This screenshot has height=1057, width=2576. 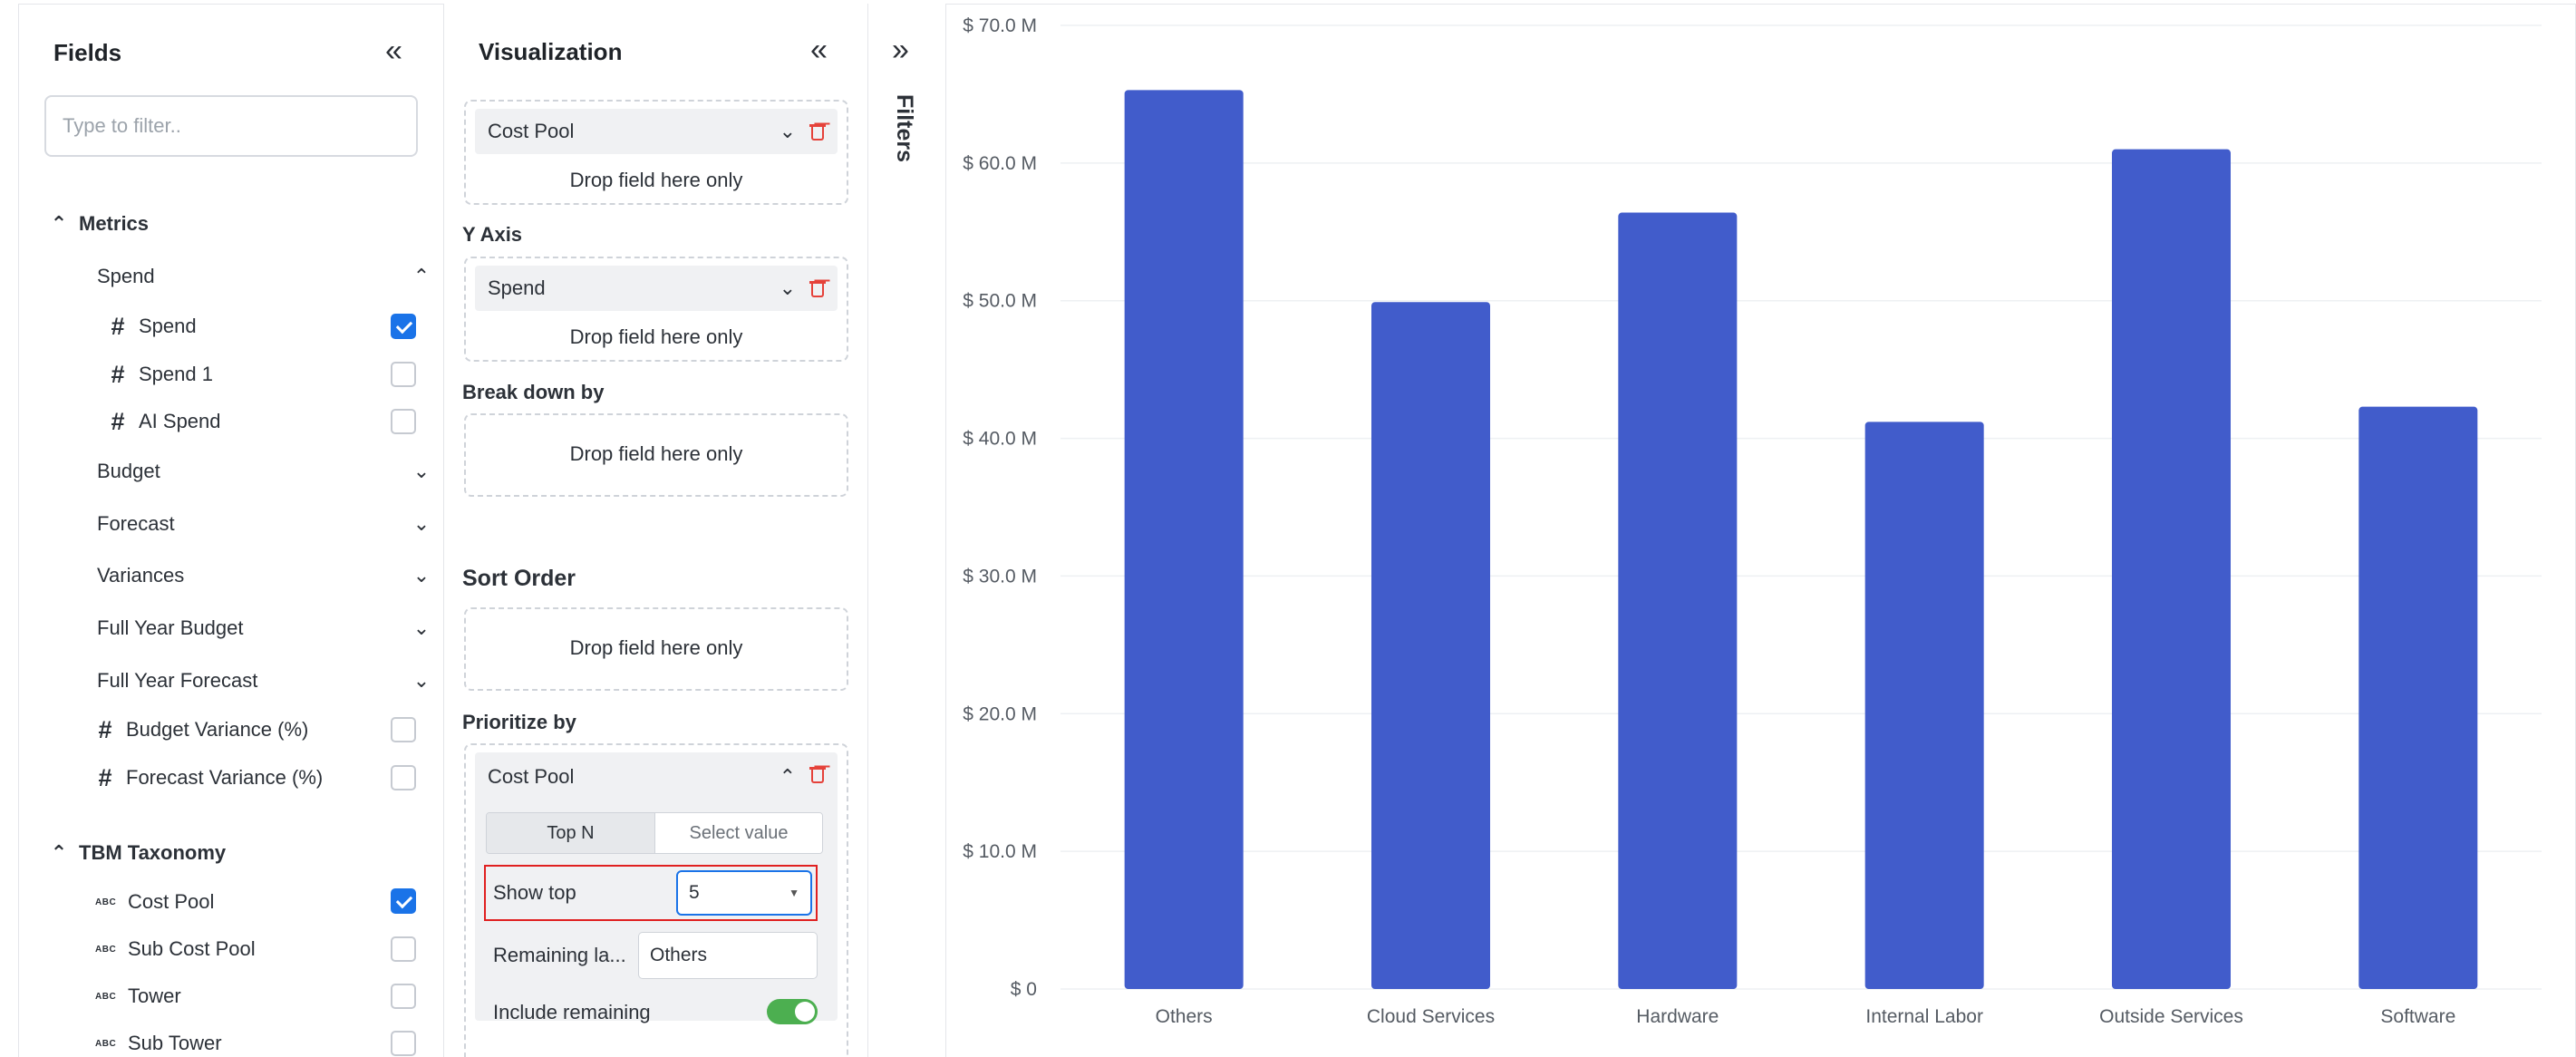 I want to click on filters-strip: » Filters, so click(x=907, y=530).